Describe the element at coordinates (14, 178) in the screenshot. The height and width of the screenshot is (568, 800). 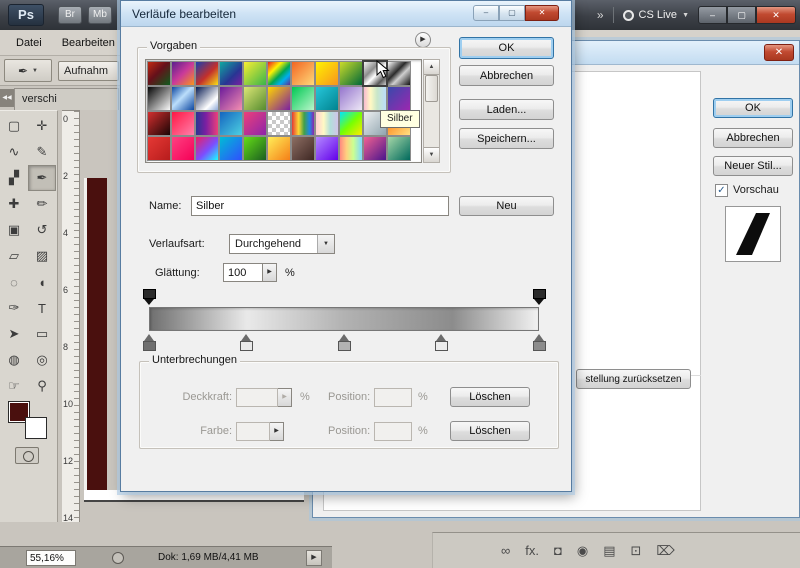
I see `crop-tool: ▞` at that location.